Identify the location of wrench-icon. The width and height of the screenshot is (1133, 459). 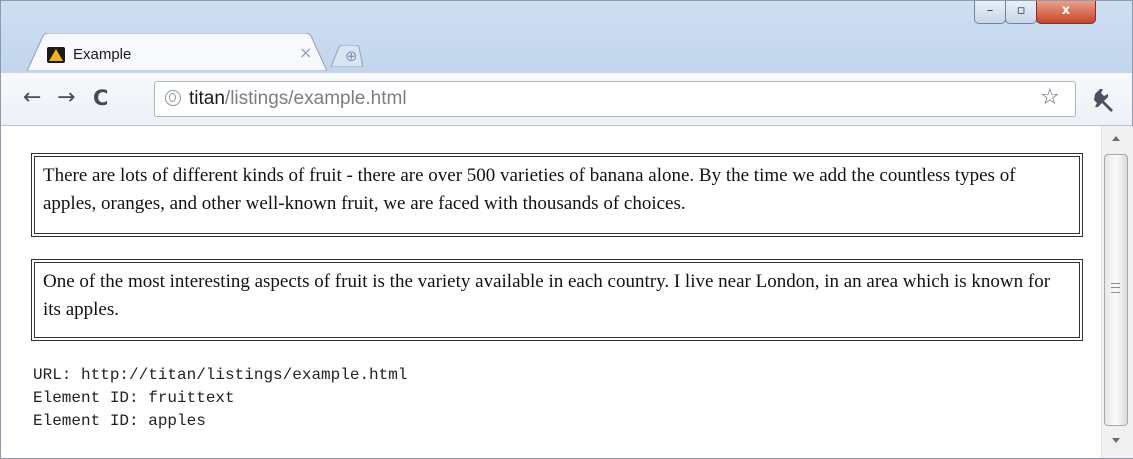
(1104, 100).